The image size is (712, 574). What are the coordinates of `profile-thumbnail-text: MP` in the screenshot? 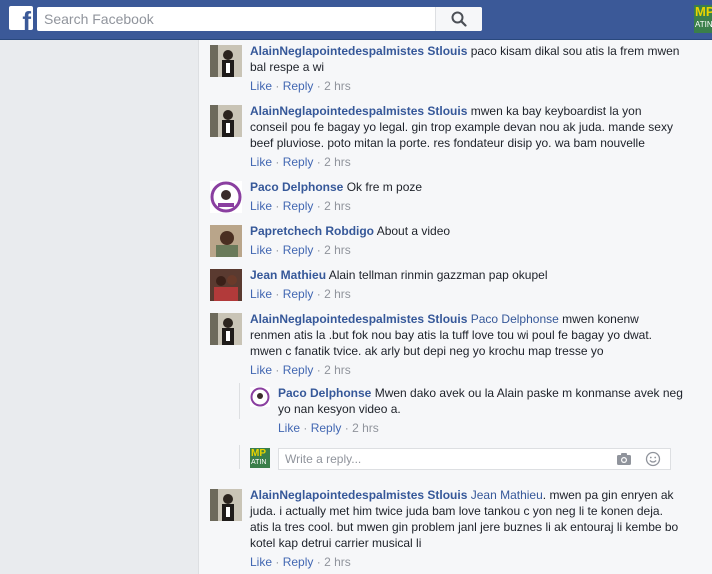 It's located at (703, 12).